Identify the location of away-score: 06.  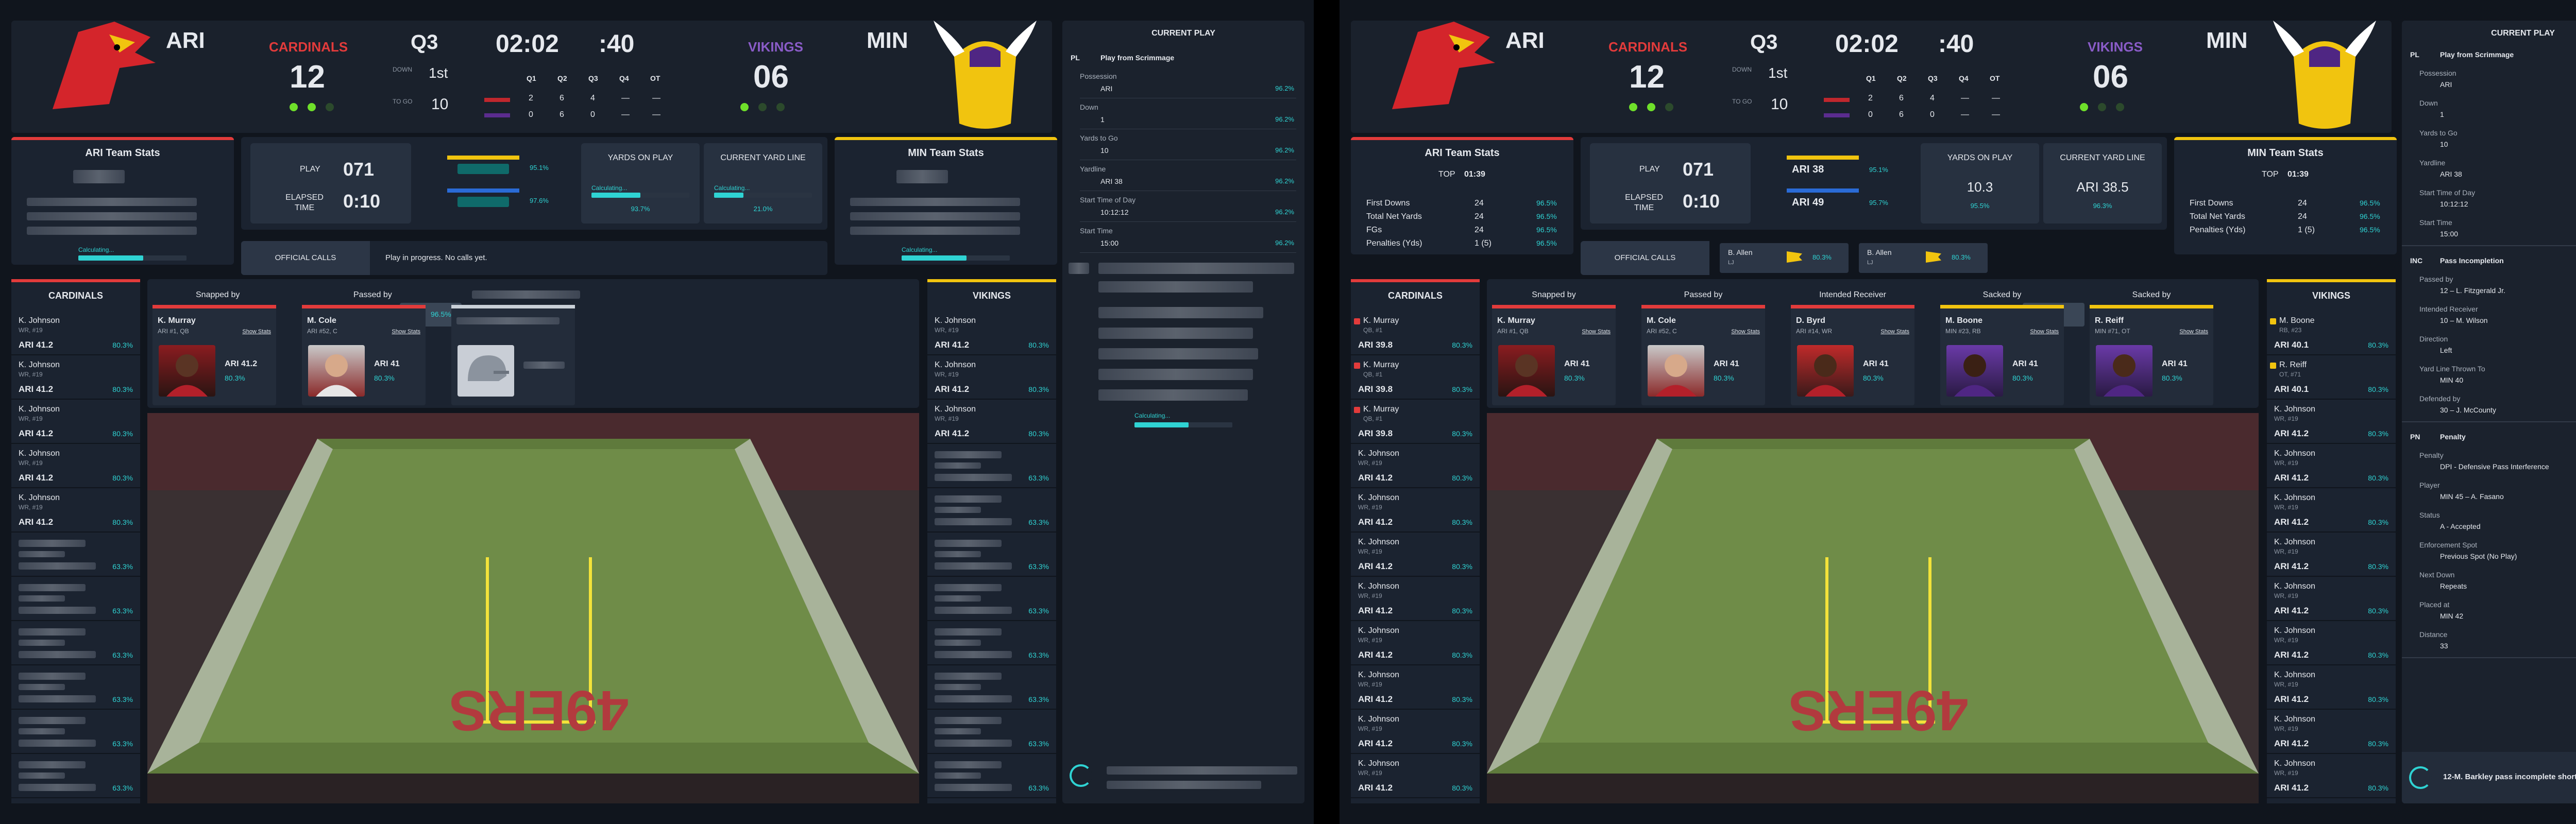
(2110, 77).